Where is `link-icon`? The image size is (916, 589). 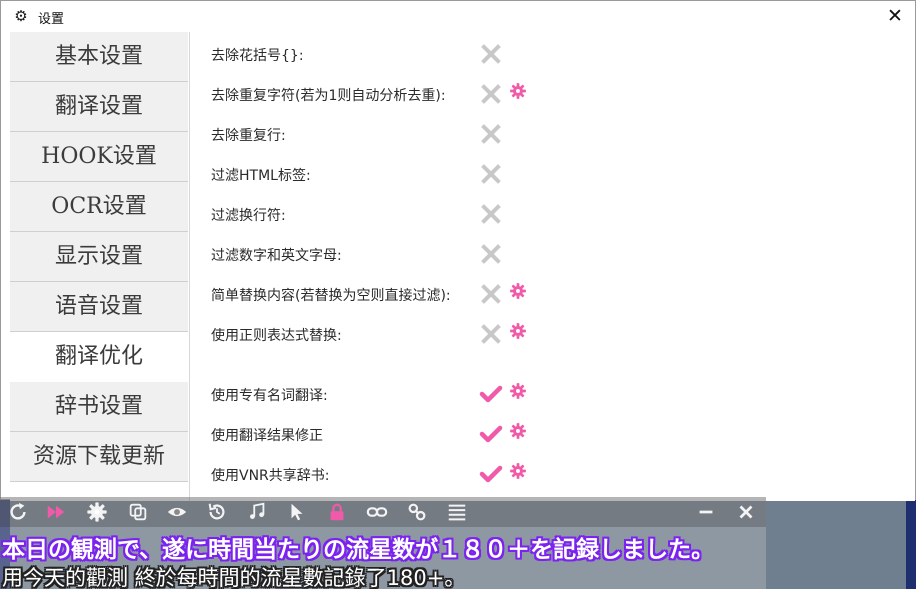
link-icon is located at coordinates (377, 512).